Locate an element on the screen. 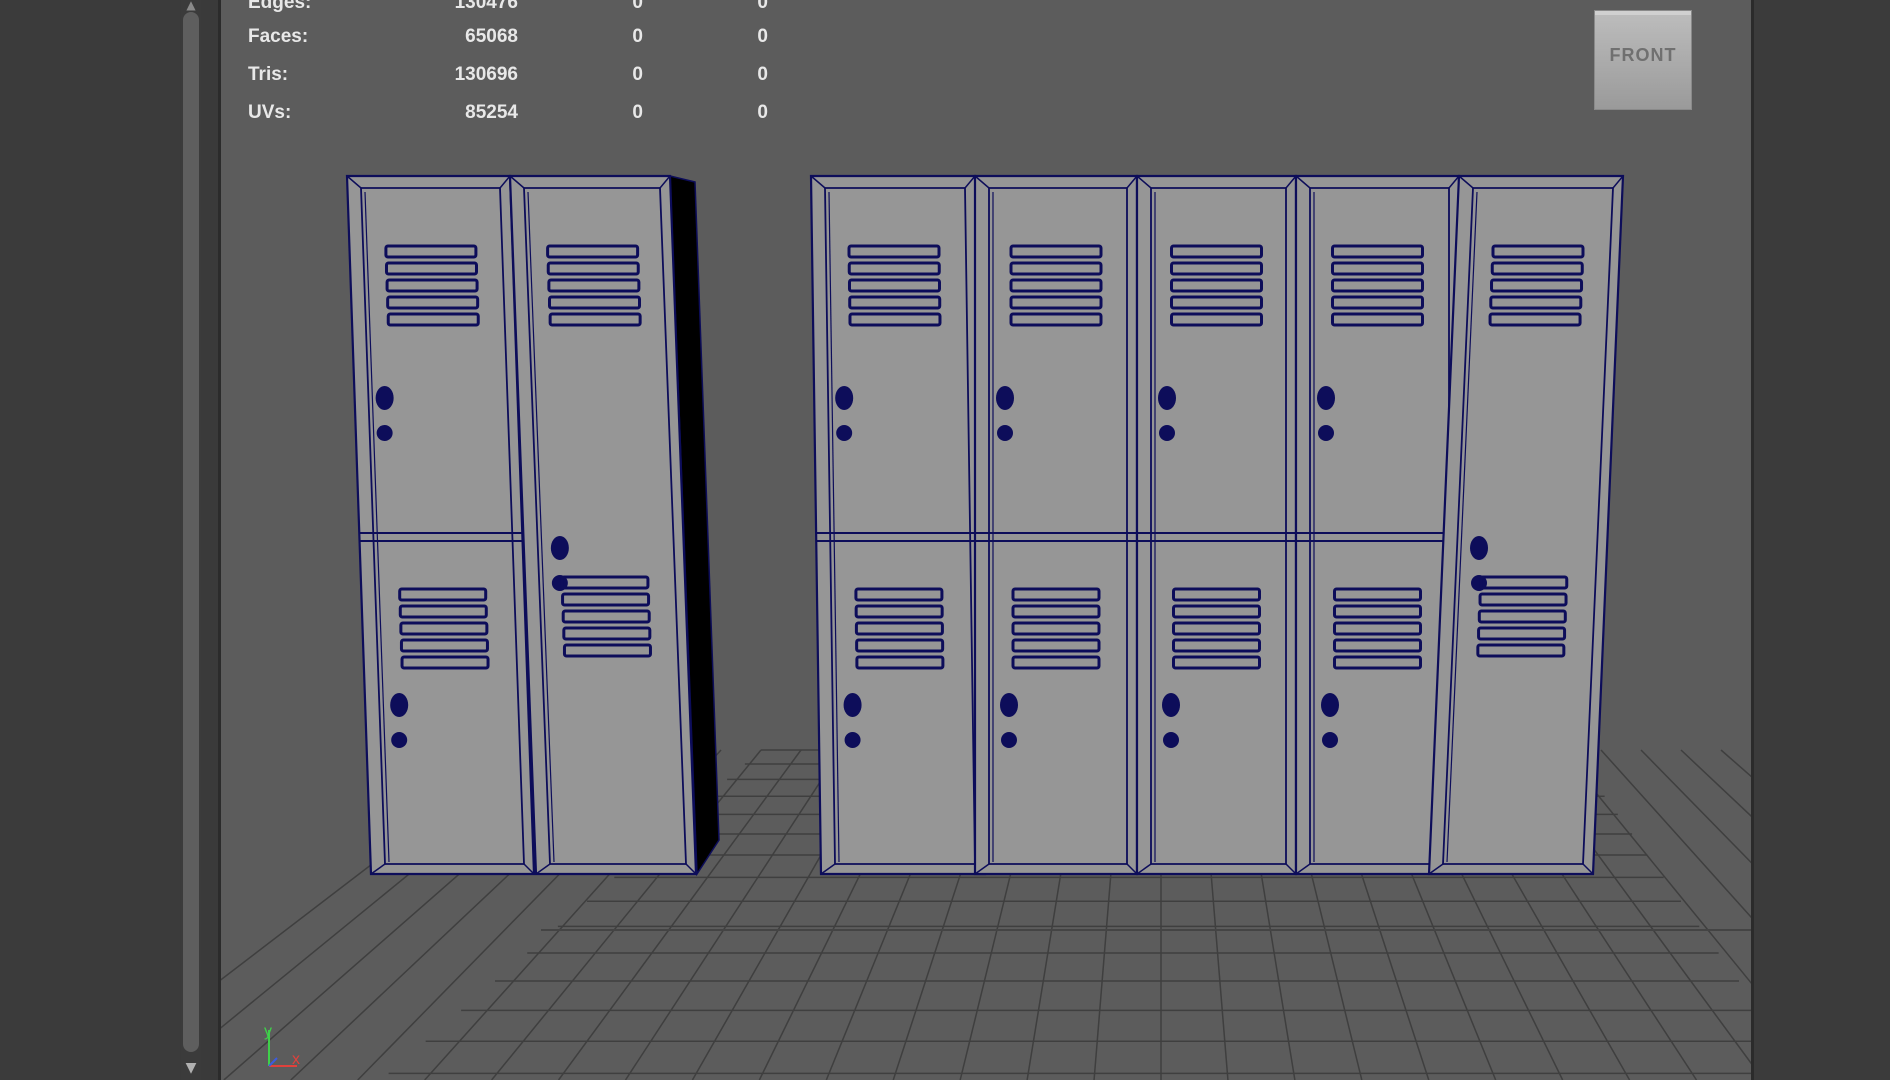 This screenshot has height=1080, width=1890. hud-value: 85254 is located at coordinates (491, 112).